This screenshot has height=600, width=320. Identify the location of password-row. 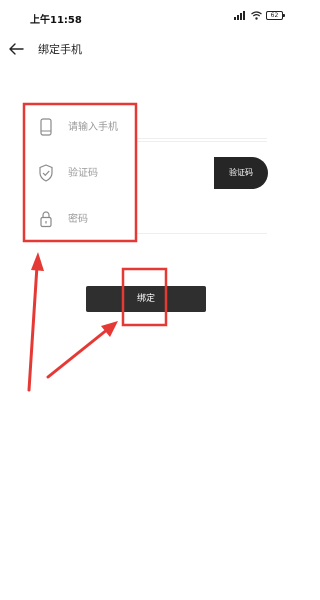
(145, 219).